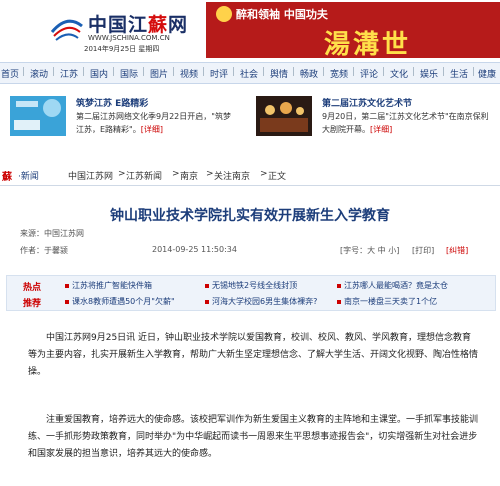  Describe the element at coordinates (232, 175) in the screenshot. I see `breadcrumb-link: 关注南京` at that location.